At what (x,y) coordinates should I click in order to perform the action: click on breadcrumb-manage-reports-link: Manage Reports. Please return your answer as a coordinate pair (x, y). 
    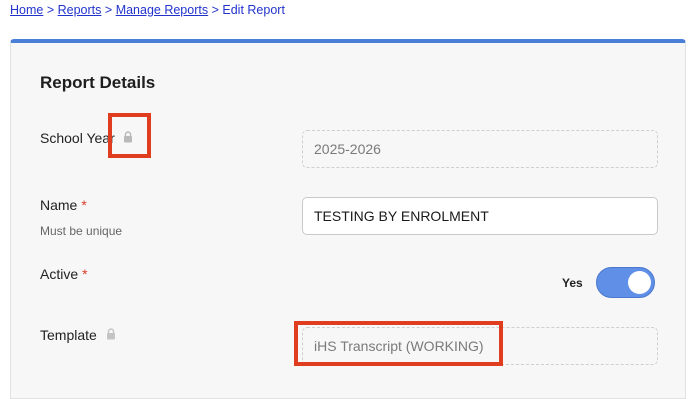
    Looking at the image, I should click on (162, 10).